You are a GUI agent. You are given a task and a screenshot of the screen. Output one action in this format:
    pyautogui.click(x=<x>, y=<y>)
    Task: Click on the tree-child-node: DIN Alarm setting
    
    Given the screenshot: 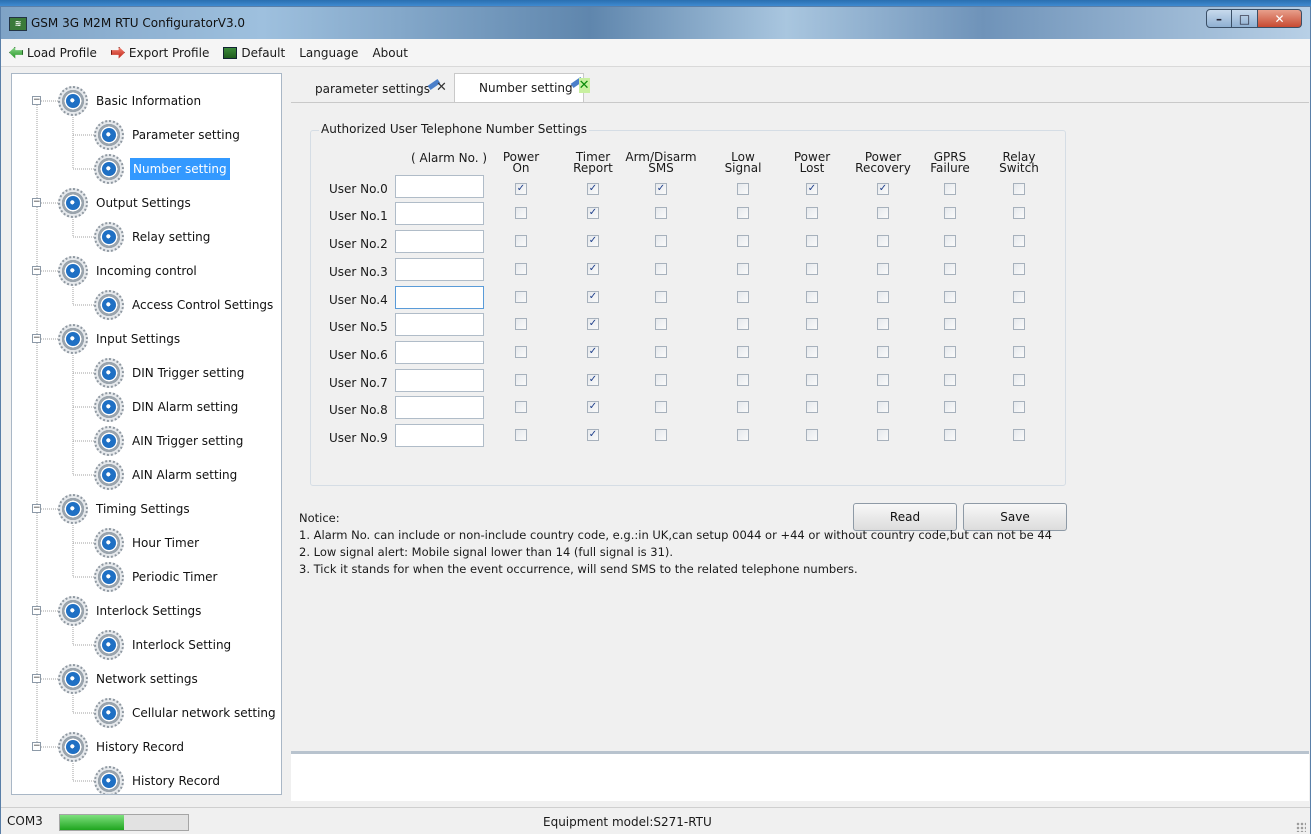 What is the action you would take?
    pyautogui.click(x=167, y=407)
    